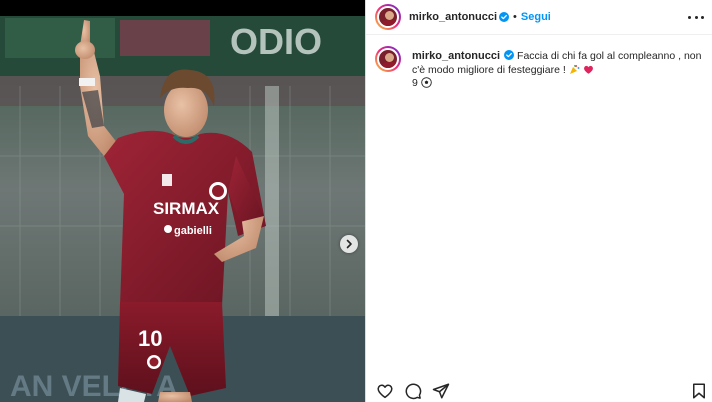 This screenshot has height=402, width=712. What do you see at coordinates (456, 56) in the screenshot?
I see `caption-author-username: mirko_antonucci` at bounding box center [456, 56].